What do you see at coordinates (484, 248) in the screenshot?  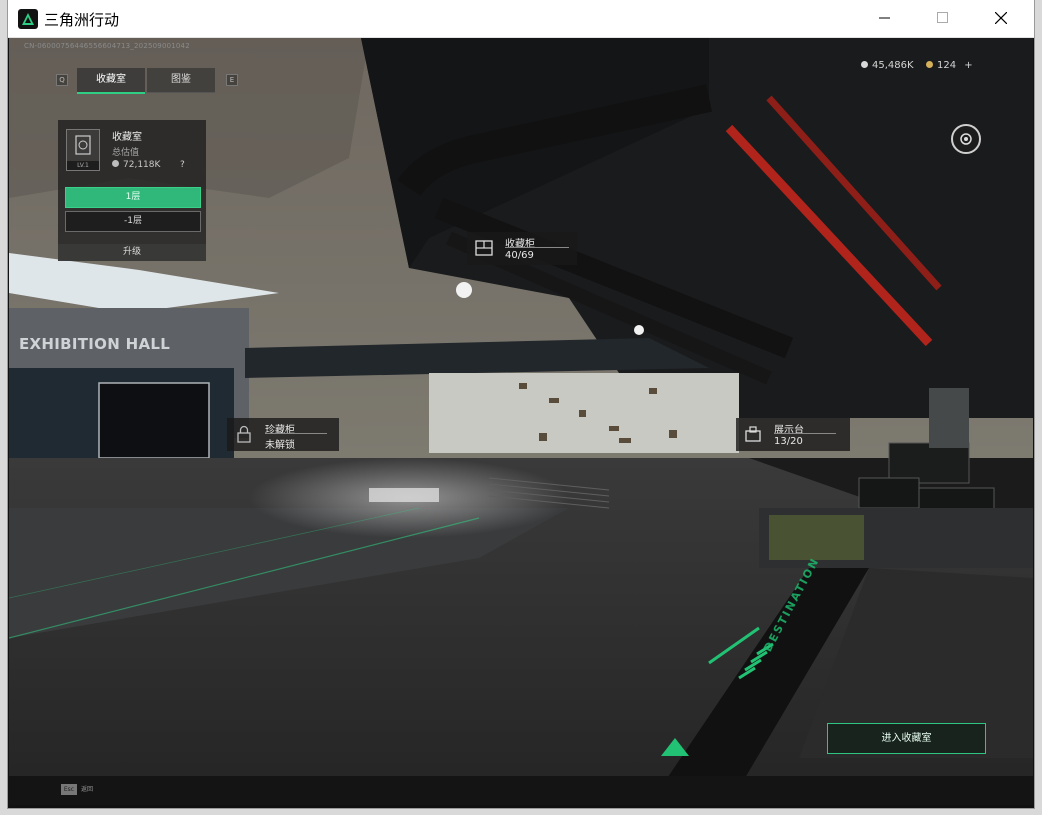 I see `cabinet-icon` at bounding box center [484, 248].